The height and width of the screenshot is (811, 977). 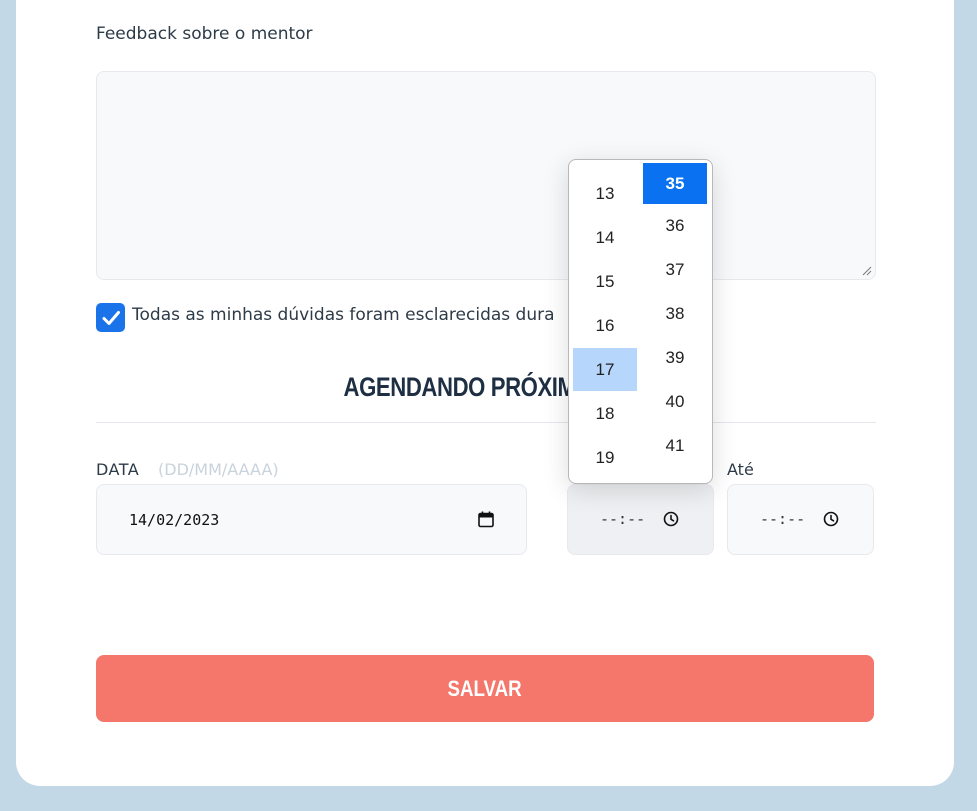 What do you see at coordinates (740, 469) in the screenshot?
I see `time-end-label: Até` at bounding box center [740, 469].